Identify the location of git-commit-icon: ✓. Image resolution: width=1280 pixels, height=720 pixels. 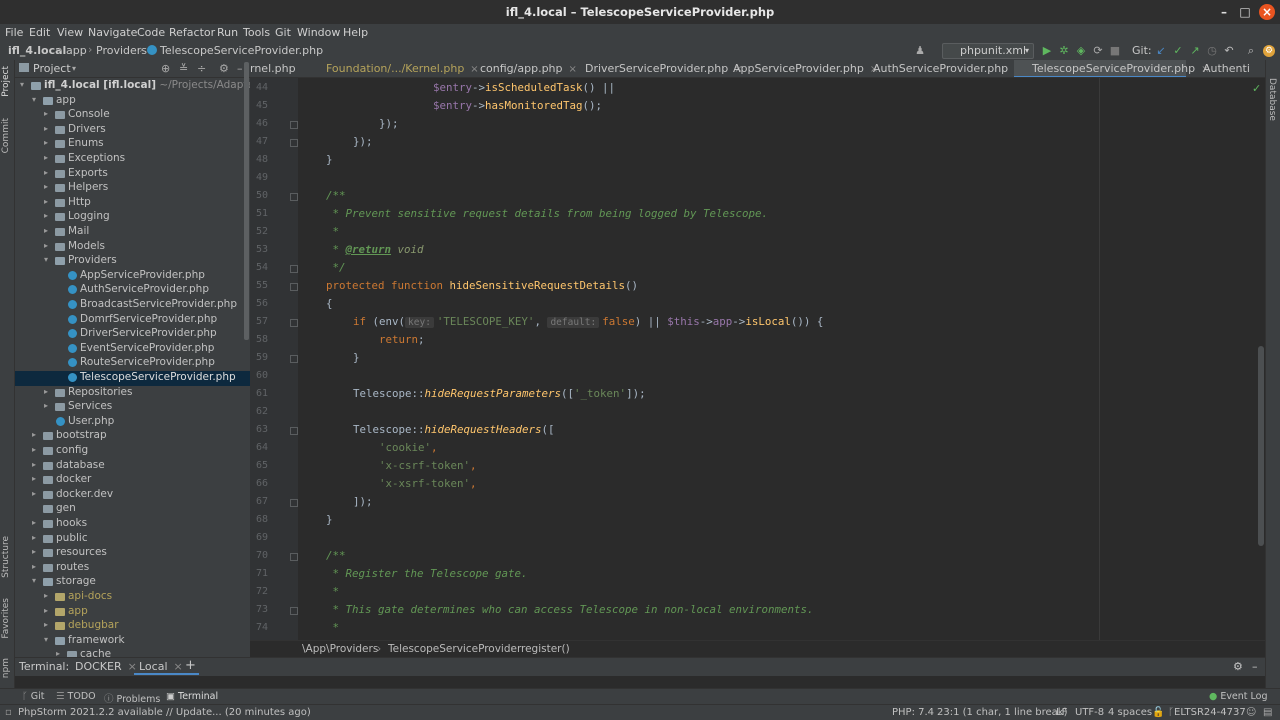
(1178, 51).